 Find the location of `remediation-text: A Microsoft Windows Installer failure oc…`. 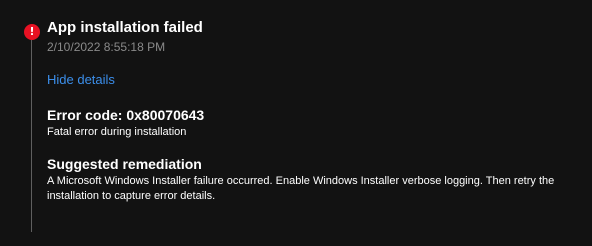

remediation-text: A Microsoft Windows Installer failure oc… is located at coordinates (301, 188).